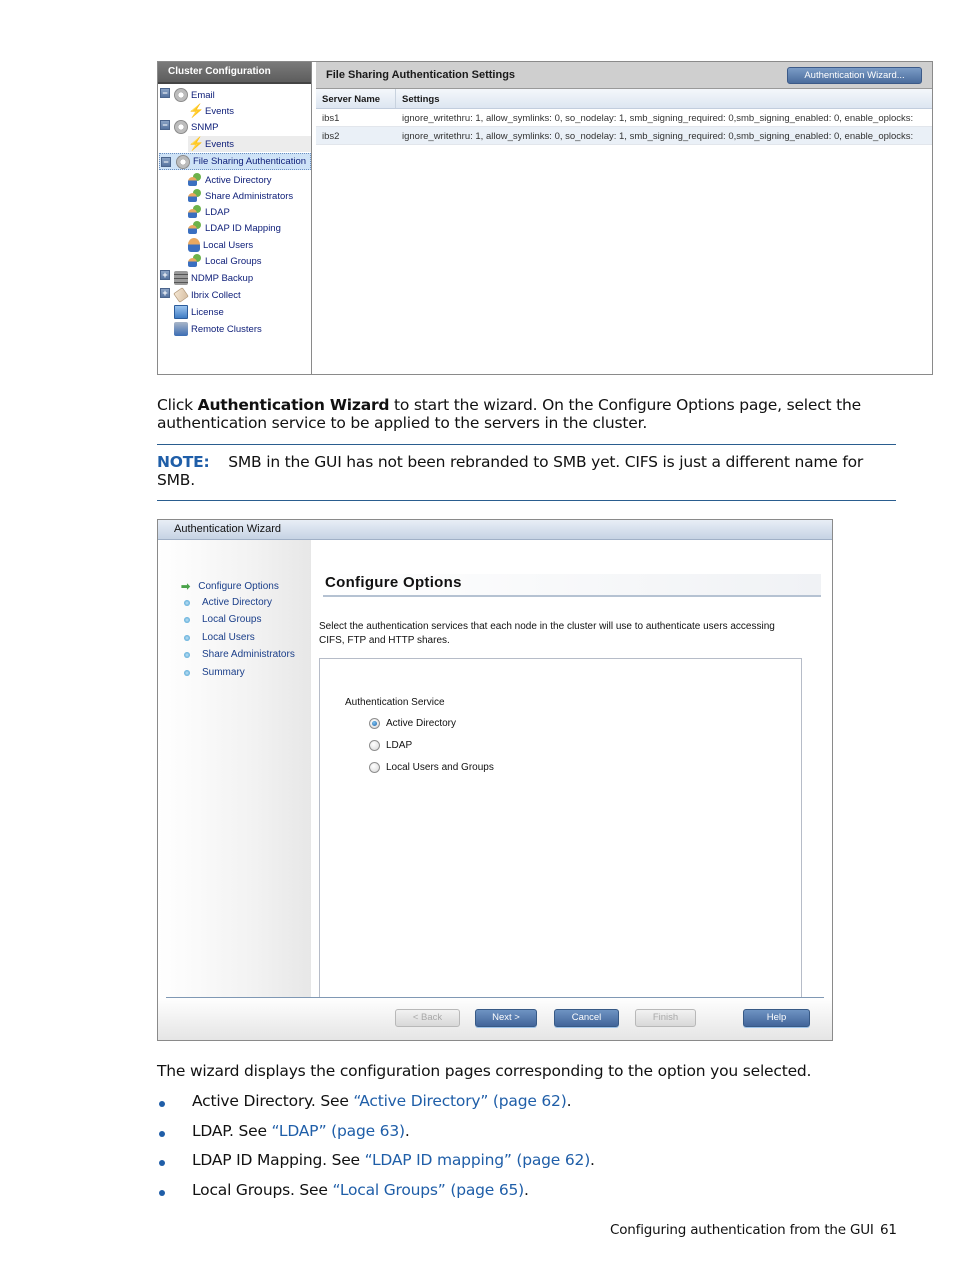 Image resolution: width=954 pixels, height=1271 pixels. What do you see at coordinates (624, 99) in the screenshot?
I see `settings-table-header: Server Name Settings` at bounding box center [624, 99].